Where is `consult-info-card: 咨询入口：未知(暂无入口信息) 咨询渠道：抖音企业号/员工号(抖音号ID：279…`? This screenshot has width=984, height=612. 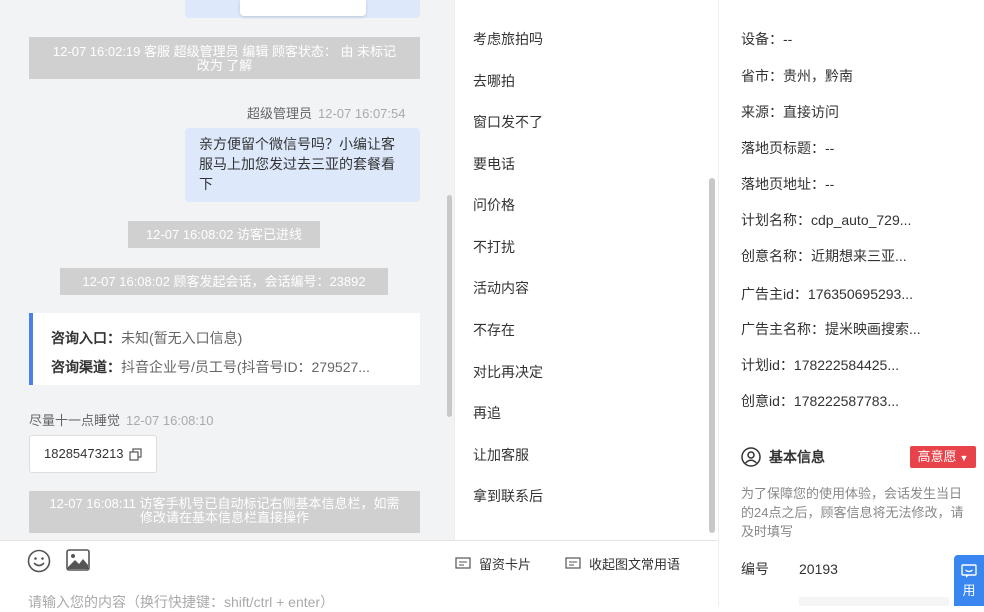
consult-info-card: 咨询入口：未知(暂无入口信息) 咨询渠道：抖音企业号/员工号(抖音号ID：279… is located at coordinates (224, 349).